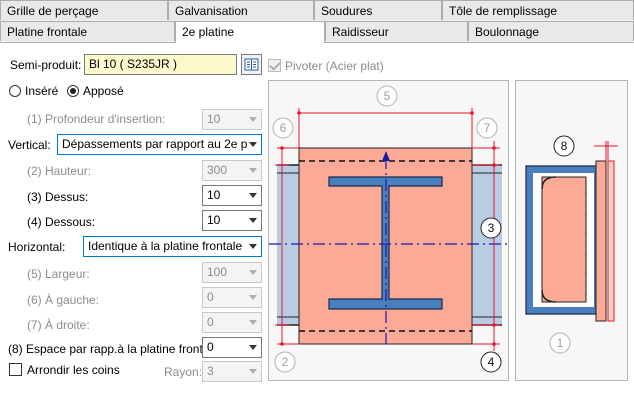 This screenshot has height=420, width=634. I want to click on horizontal-label: Horizontal:, so click(37, 247).